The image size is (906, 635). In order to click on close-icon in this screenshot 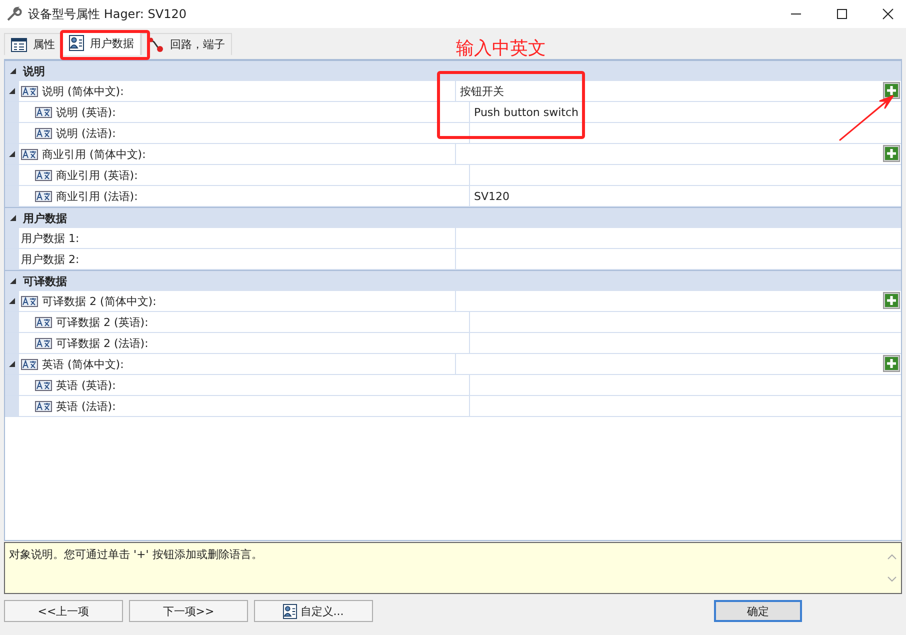, I will do `click(888, 14)`.